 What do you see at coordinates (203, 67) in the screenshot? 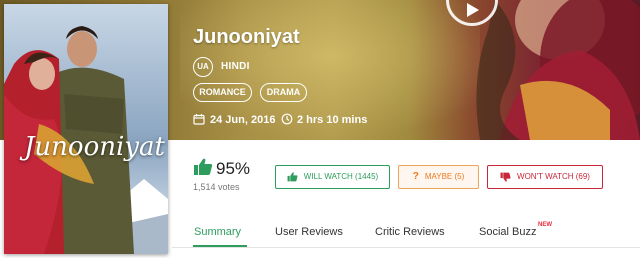
I see `certificate-badge: UA` at bounding box center [203, 67].